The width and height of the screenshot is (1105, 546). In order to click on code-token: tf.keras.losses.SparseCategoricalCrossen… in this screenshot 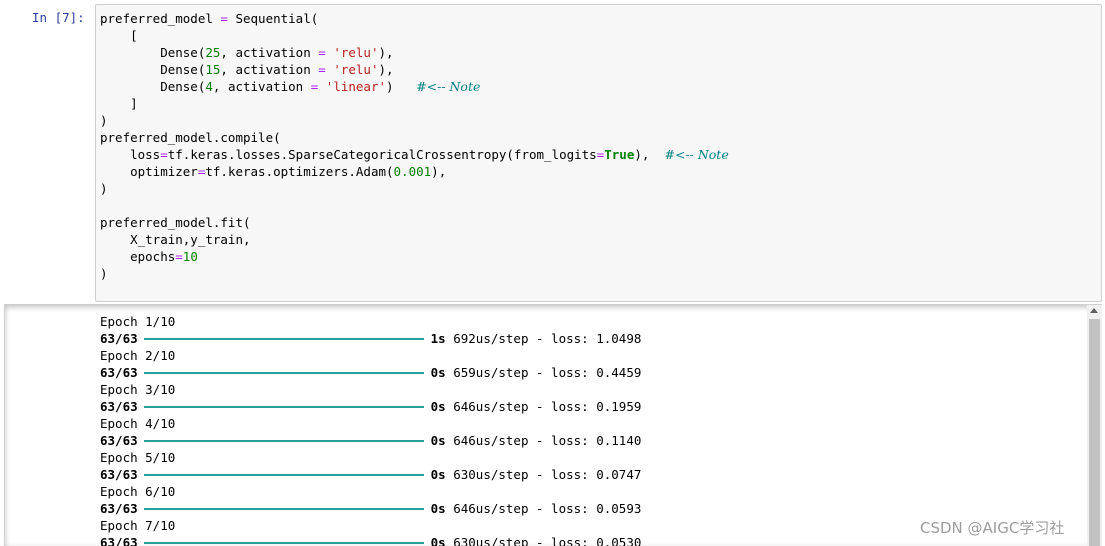, I will do `click(382, 154)`.